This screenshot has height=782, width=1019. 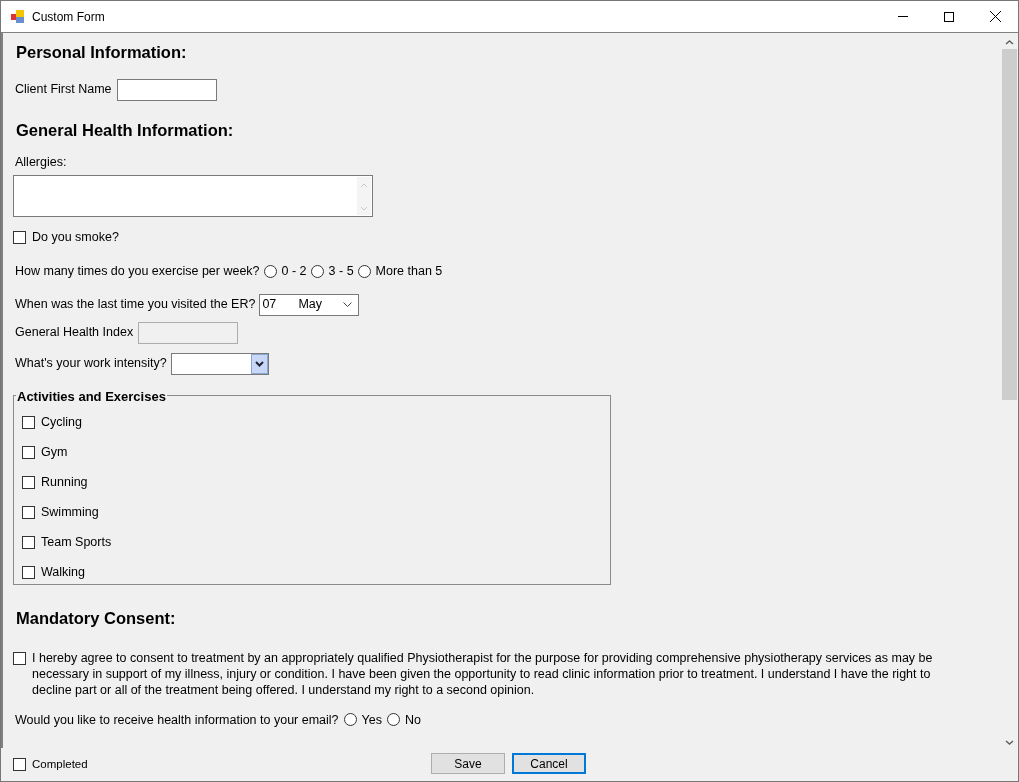 I want to click on checkbox-label: Running, so click(x=64, y=483).